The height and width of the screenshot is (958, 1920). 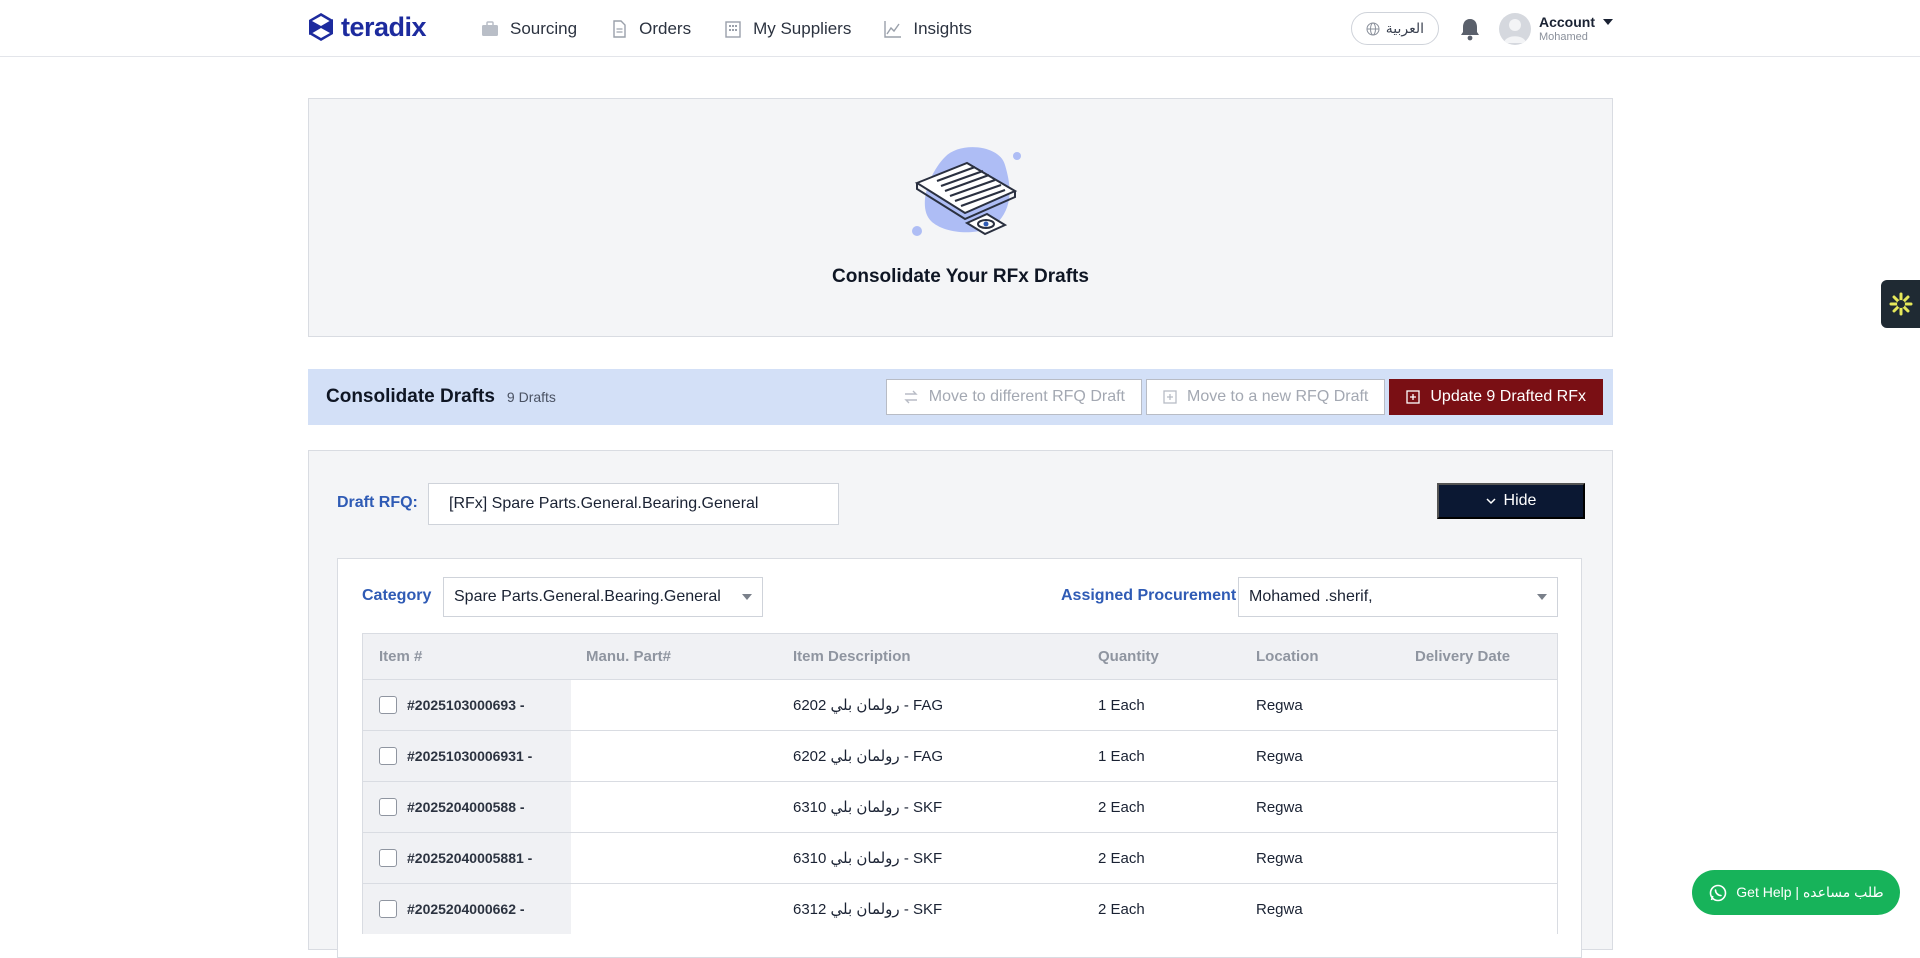 What do you see at coordinates (960, 276) in the screenshot?
I see `hero-caption: Consolidate Your RFx Drafts` at bounding box center [960, 276].